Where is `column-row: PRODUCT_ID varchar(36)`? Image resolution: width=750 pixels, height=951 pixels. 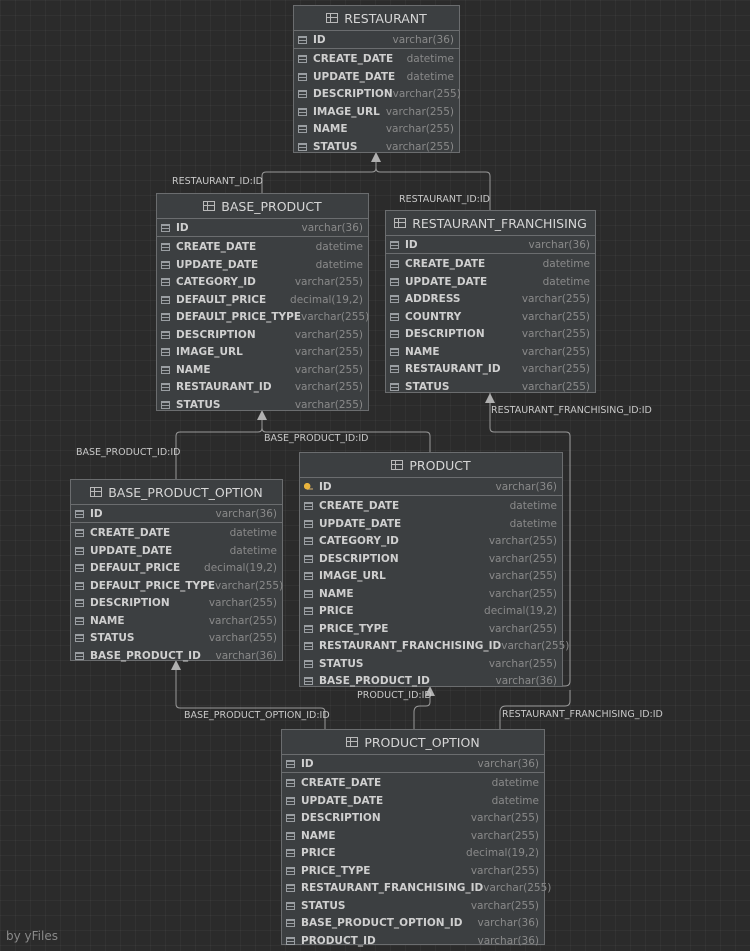
column-row: PRODUCT_ID varchar(36) is located at coordinates (413, 940).